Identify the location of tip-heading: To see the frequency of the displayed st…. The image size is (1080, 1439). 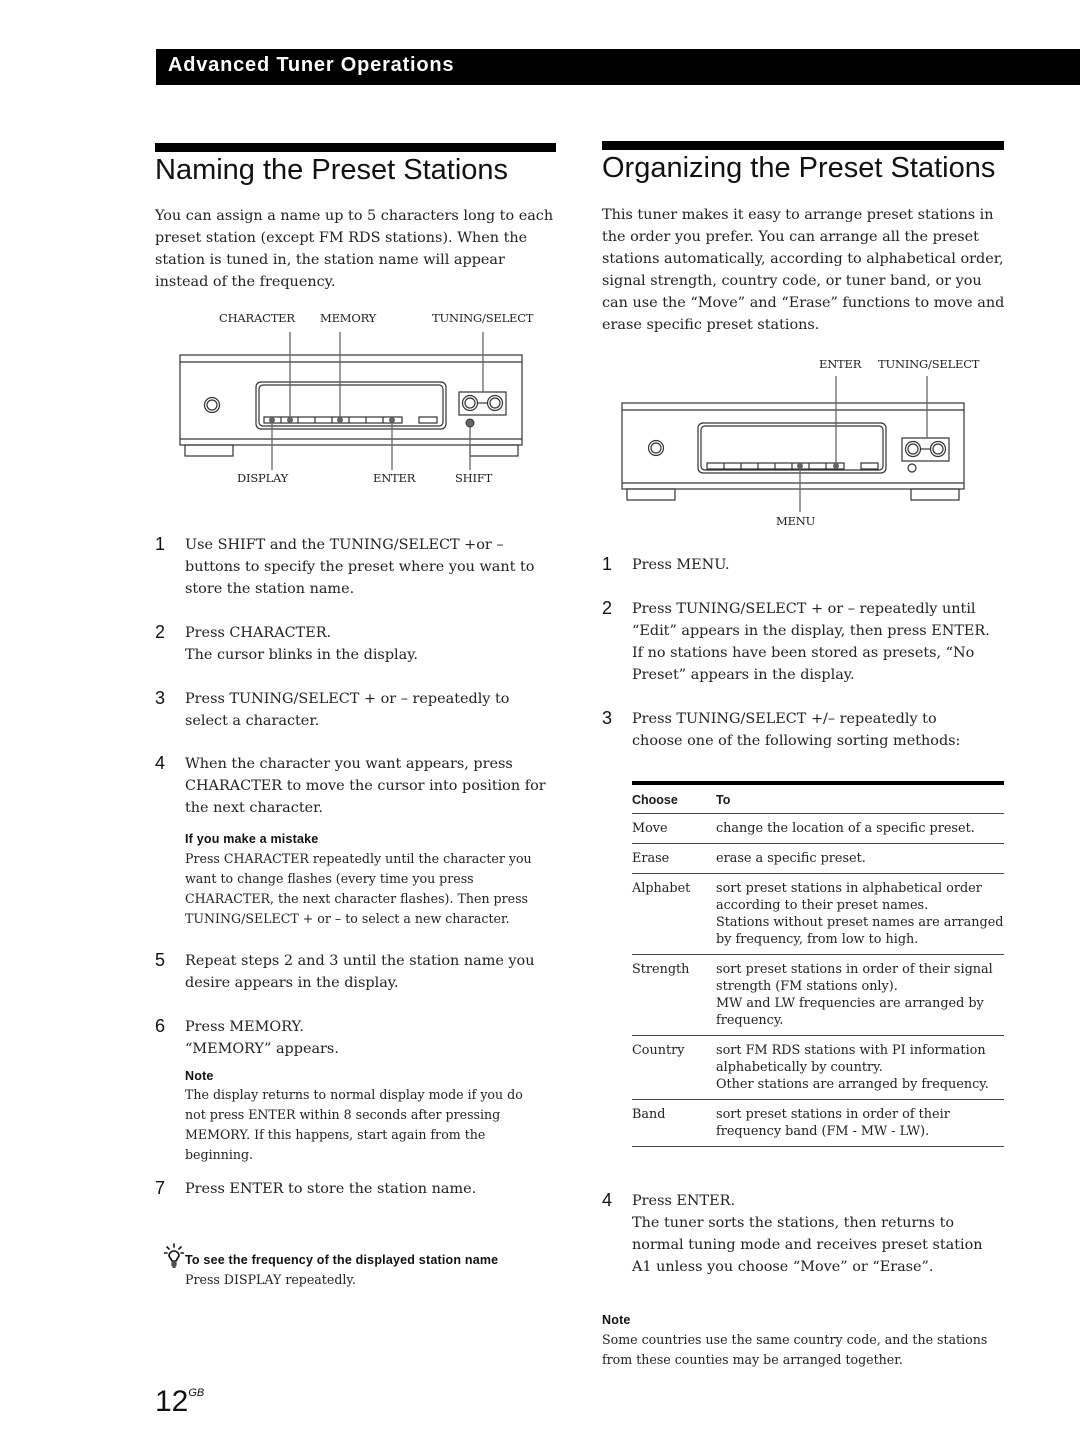
(342, 1260).